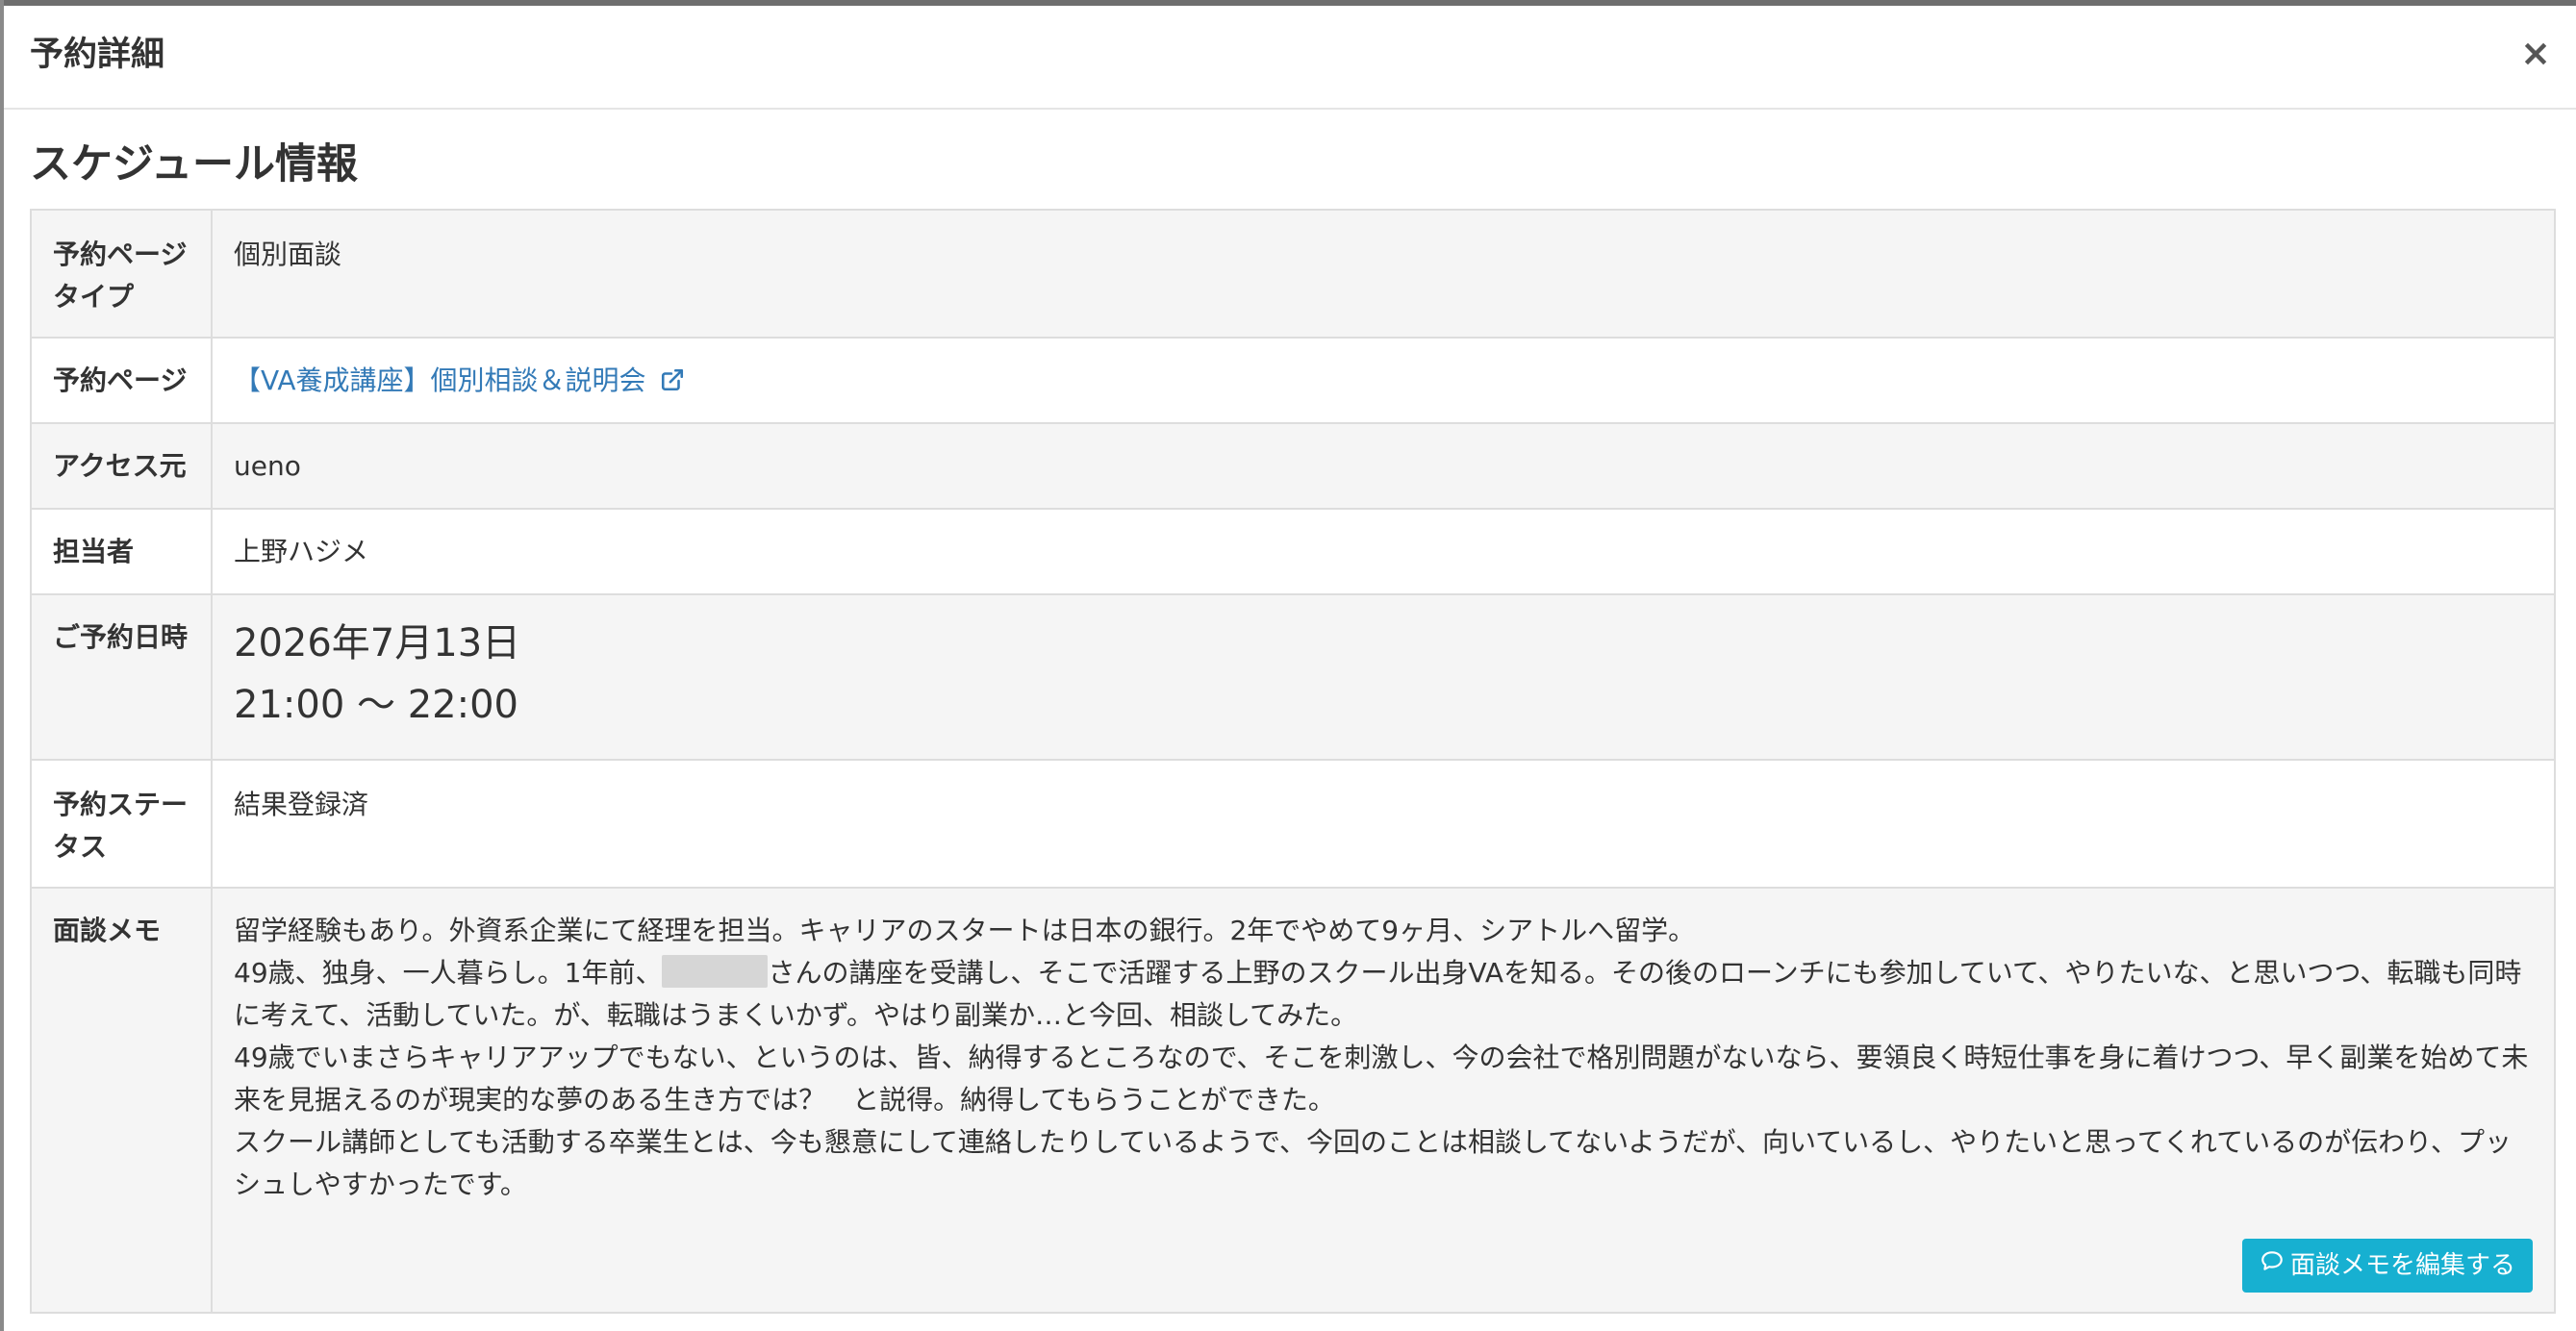 The image size is (2576, 1331). Describe the element at coordinates (123, 466) in the screenshot. I see `row-label: アクセス元` at that location.